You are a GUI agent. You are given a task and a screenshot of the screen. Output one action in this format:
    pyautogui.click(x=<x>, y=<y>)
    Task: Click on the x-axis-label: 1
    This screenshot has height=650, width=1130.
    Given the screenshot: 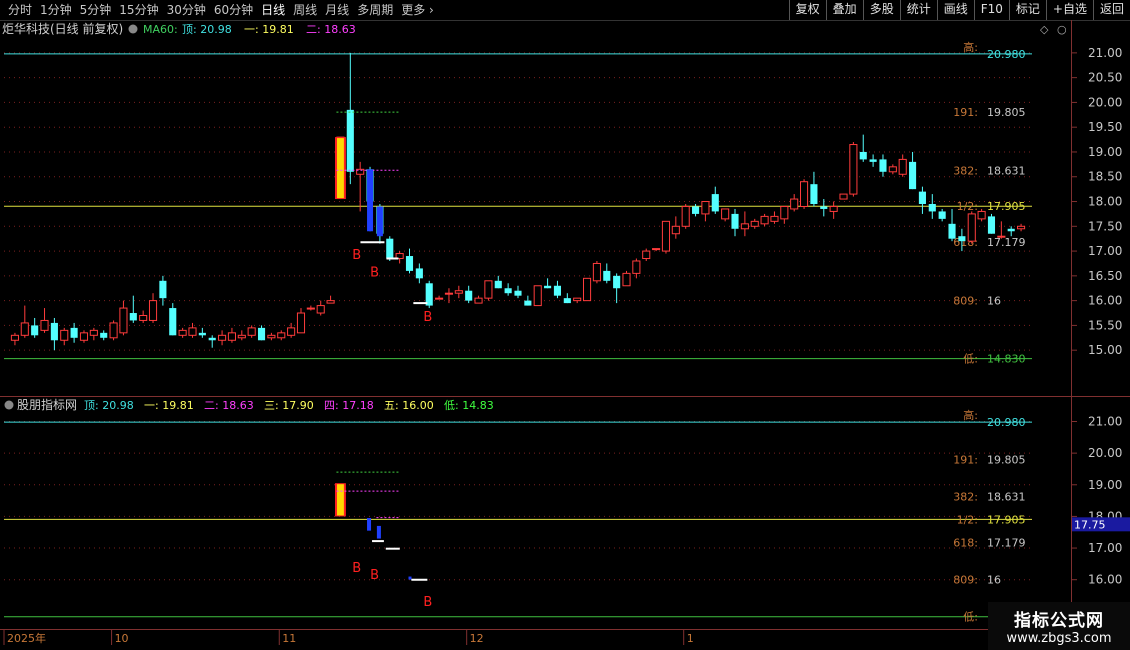 What is the action you would take?
    pyautogui.click(x=690, y=638)
    